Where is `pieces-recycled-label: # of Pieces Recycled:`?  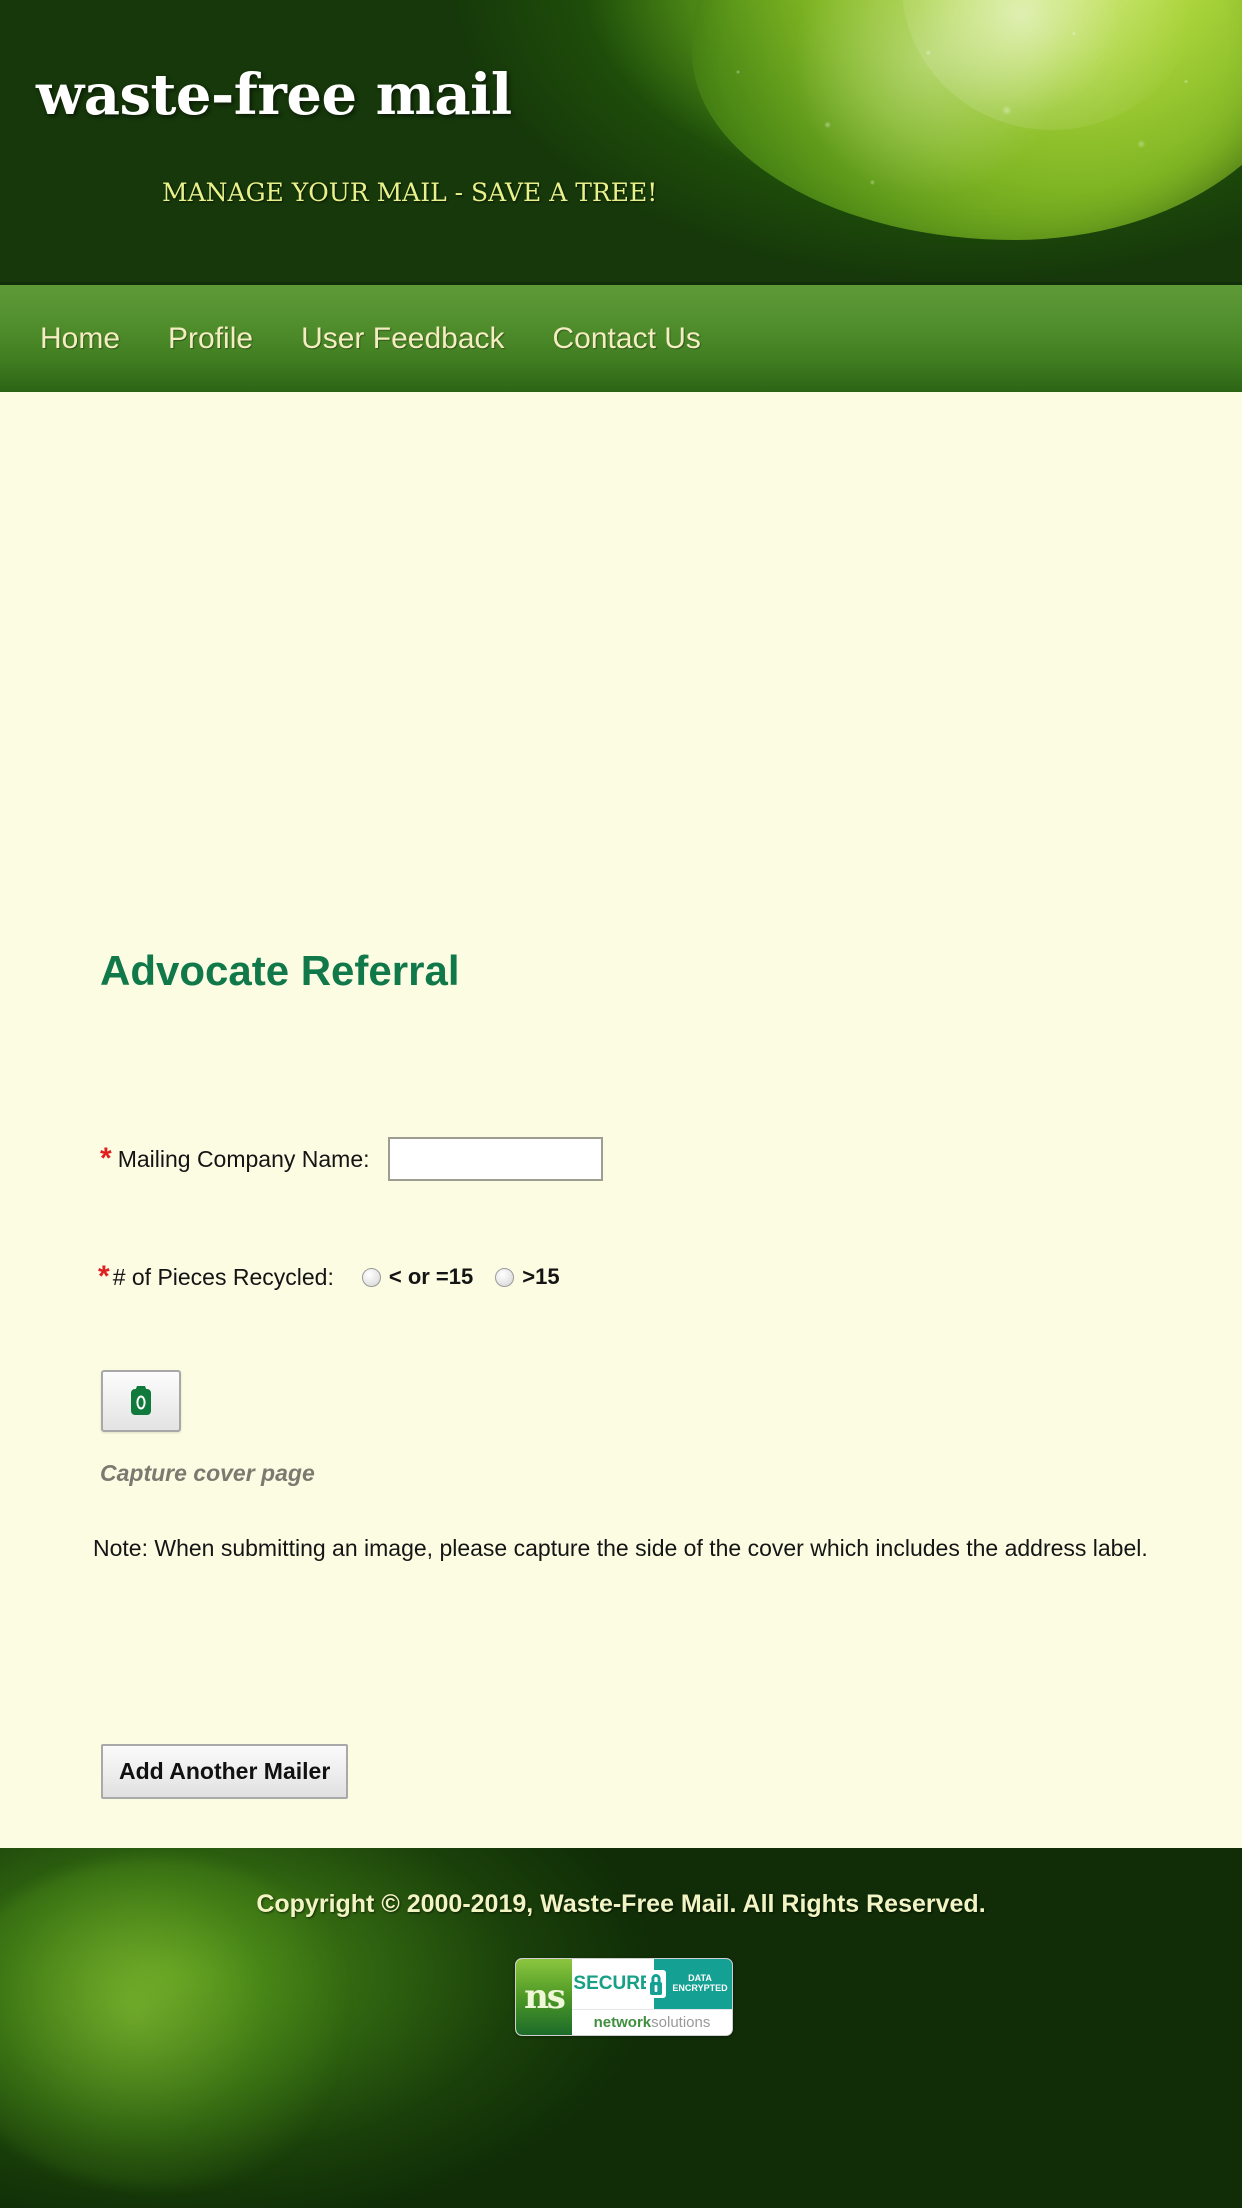
pieces-recycled-label: # of Pieces Recycled: is located at coordinates (223, 1276).